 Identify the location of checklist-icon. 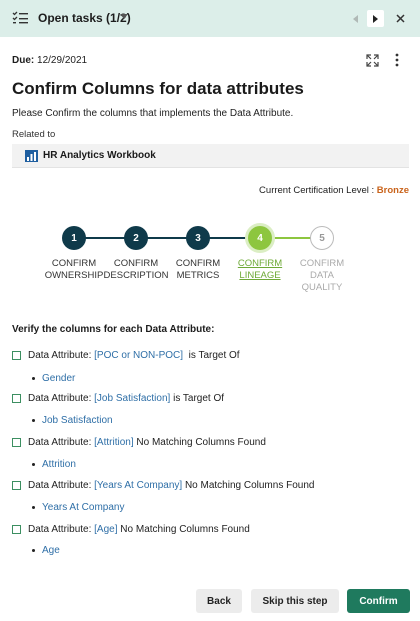
(20, 17).